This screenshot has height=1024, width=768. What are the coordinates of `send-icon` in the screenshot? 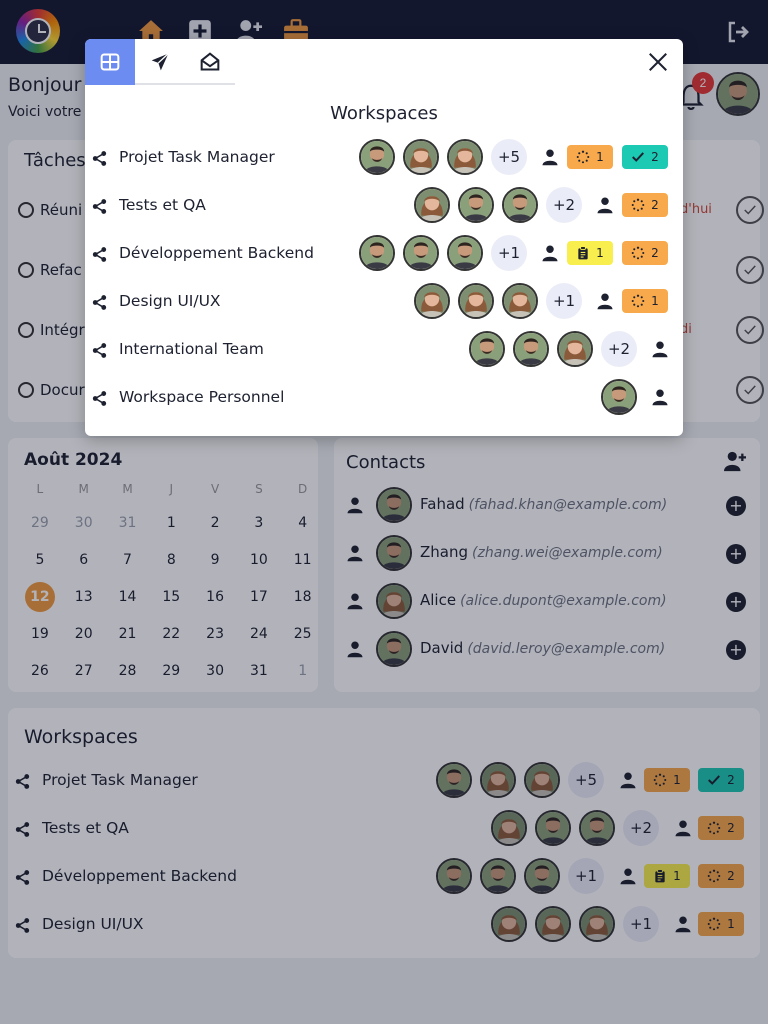 It's located at (160, 62).